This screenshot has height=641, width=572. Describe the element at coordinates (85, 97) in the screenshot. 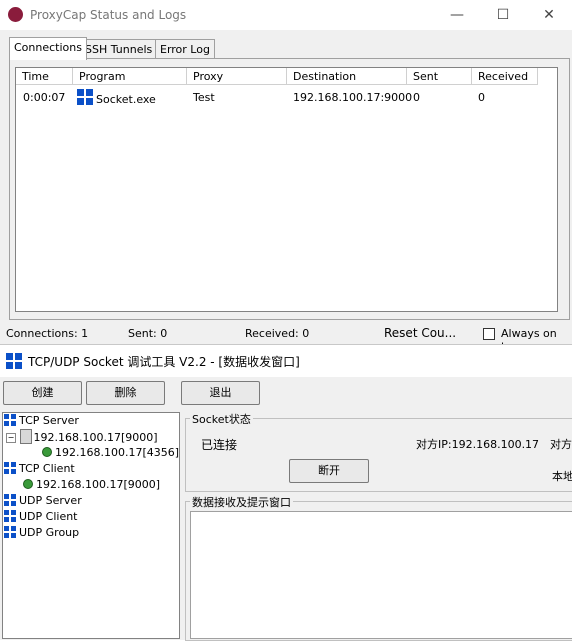

I see `socket-app-icon` at that location.